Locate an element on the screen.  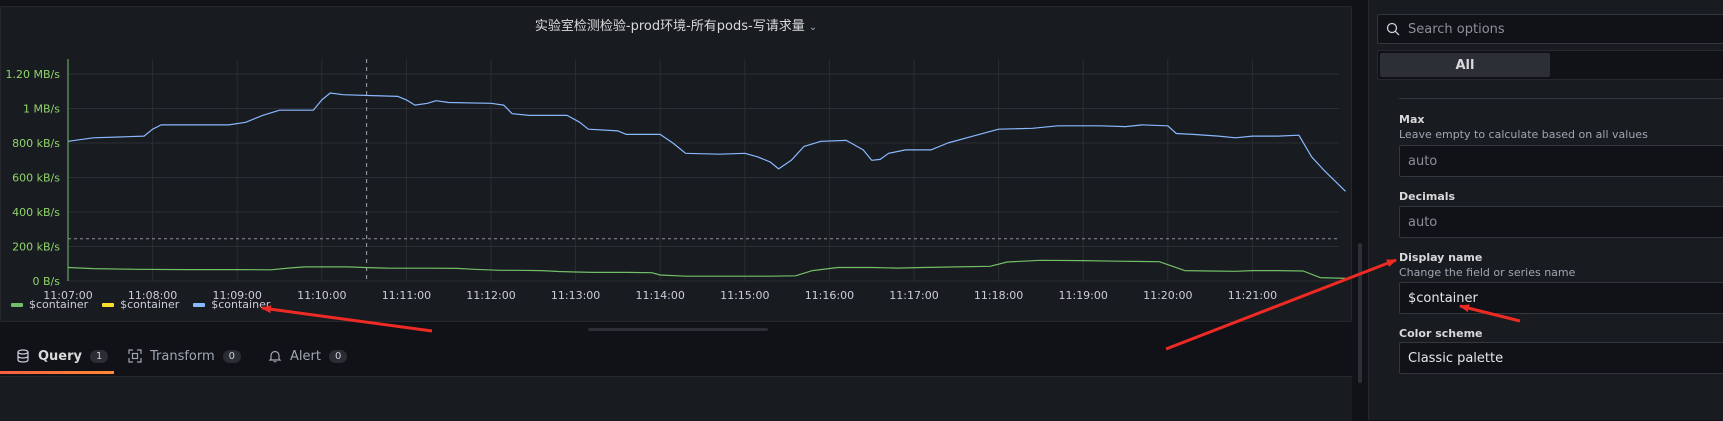
query-editor-area is located at coordinates (676, 398).